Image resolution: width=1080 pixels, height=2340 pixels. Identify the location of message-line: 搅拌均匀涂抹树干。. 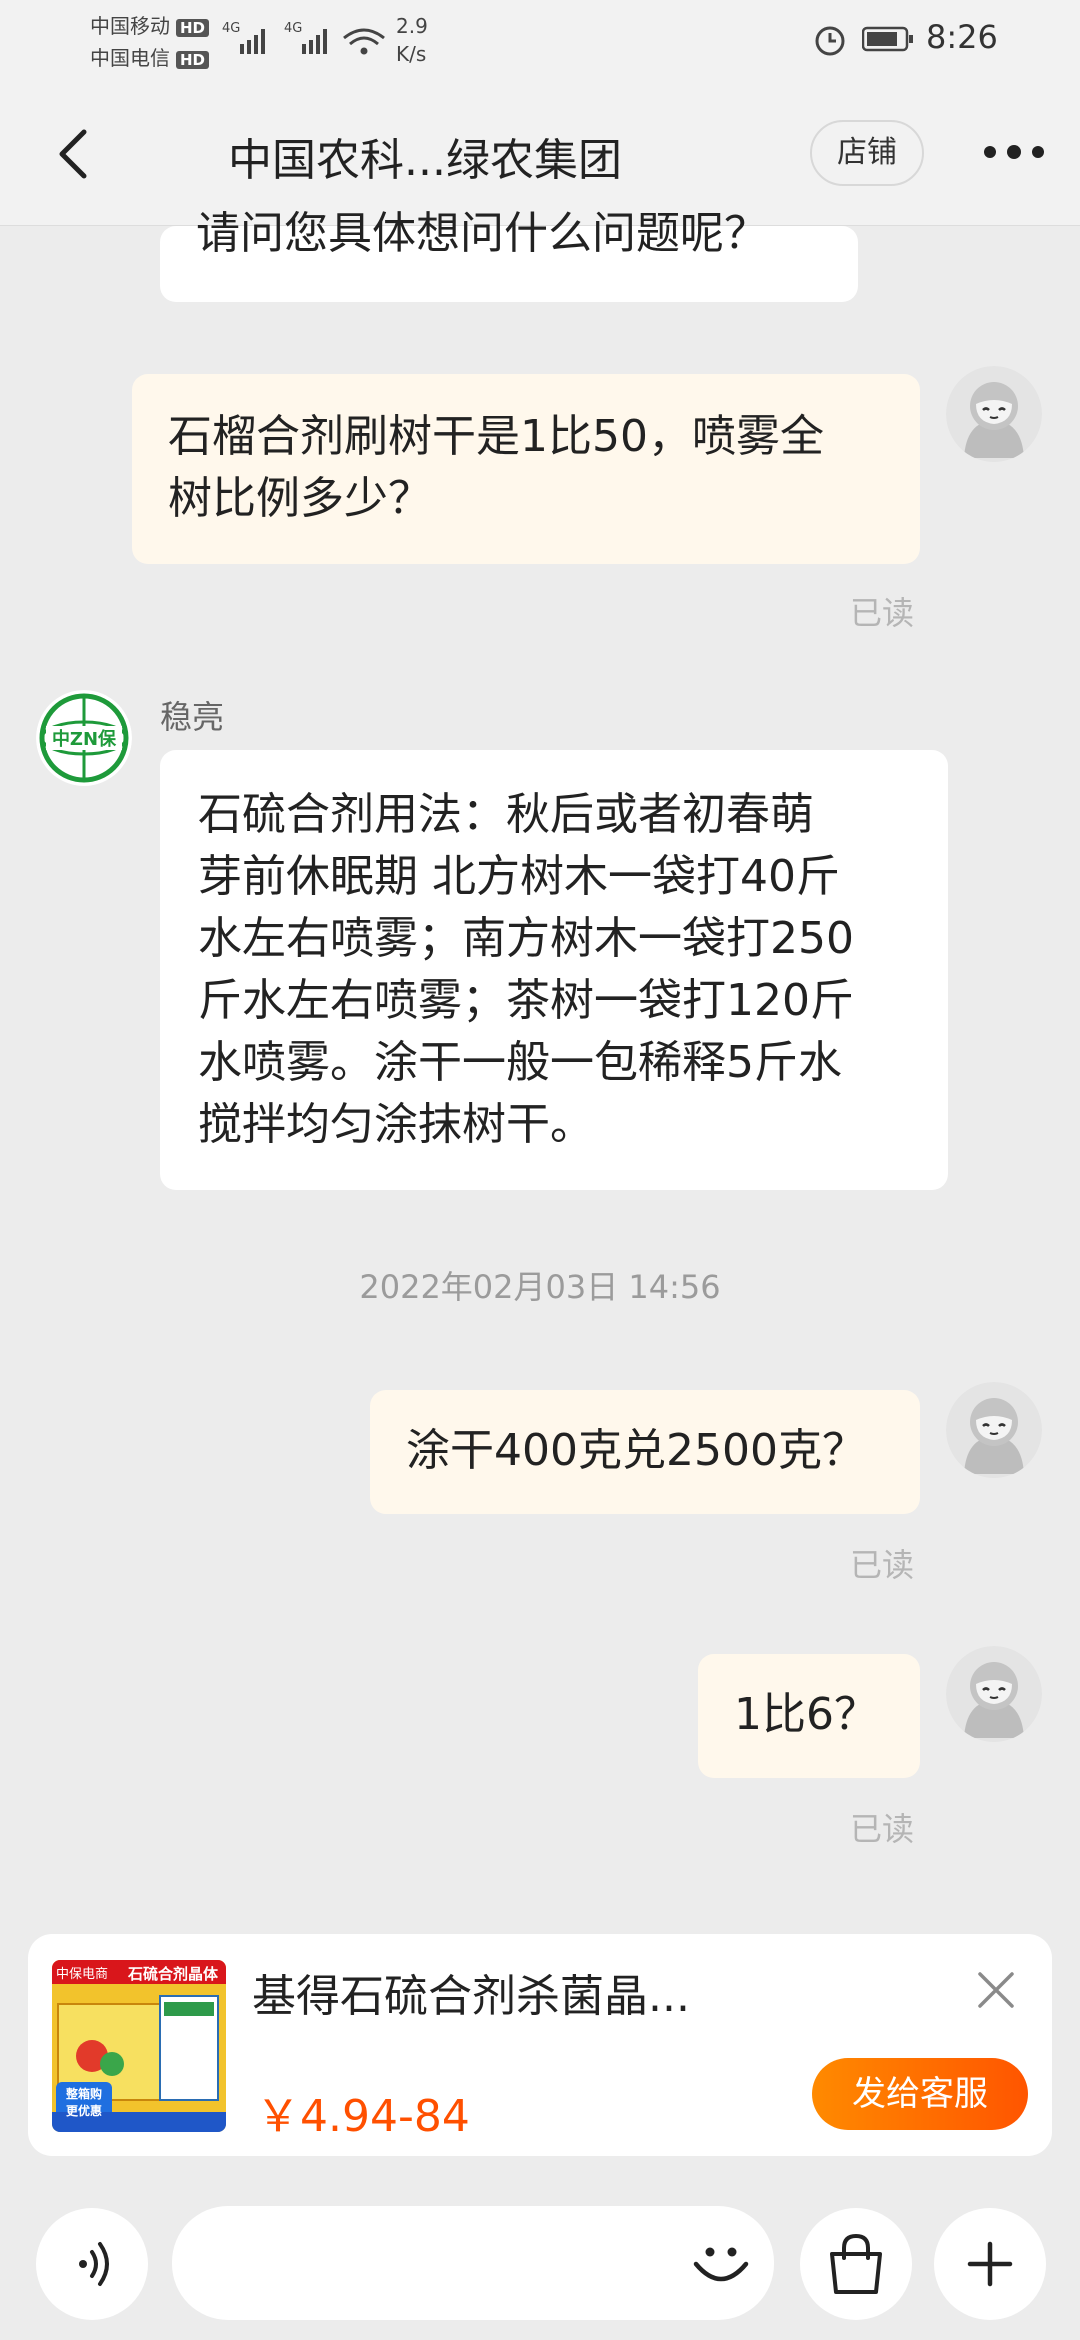
(396, 1124).